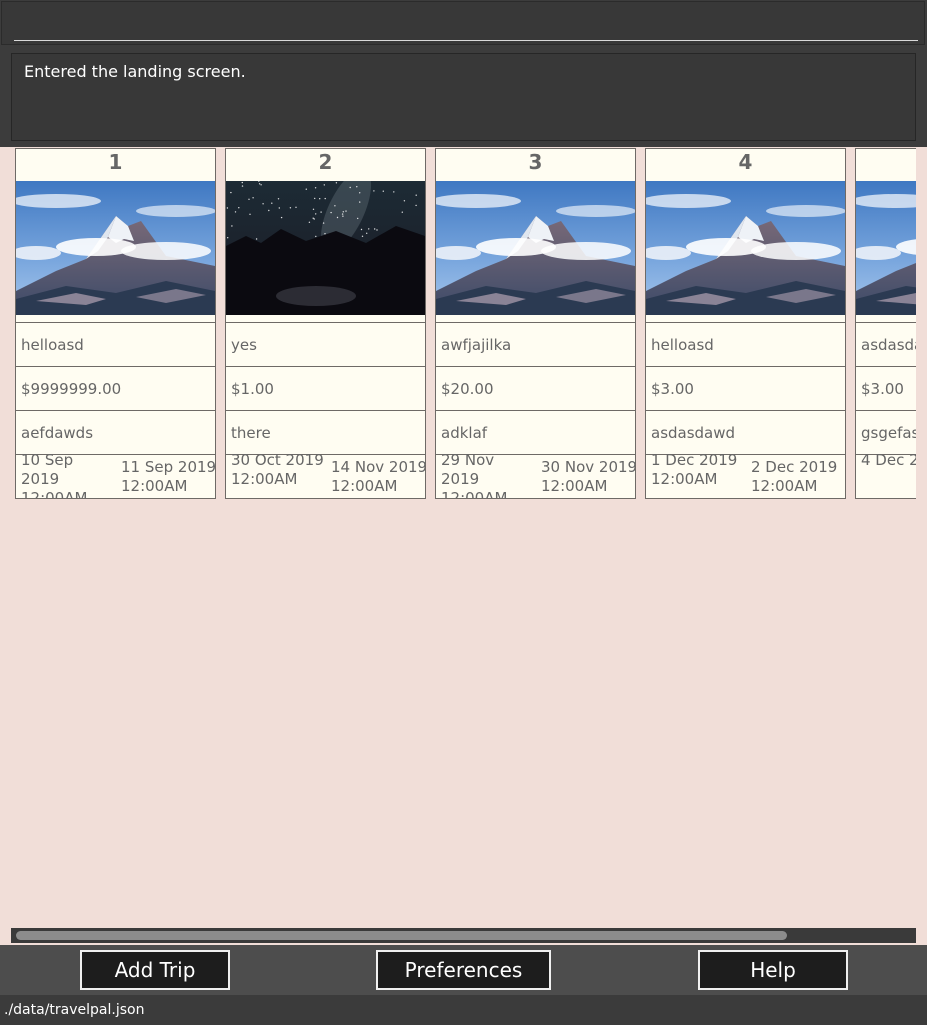 Image resolution: width=927 pixels, height=1025 pixels. What do you see at coordinates (277, 469) in the screenshot?
I see `trip-start-date: 30 Oct 2019 12:00AM` at bounding box center [277, 469].